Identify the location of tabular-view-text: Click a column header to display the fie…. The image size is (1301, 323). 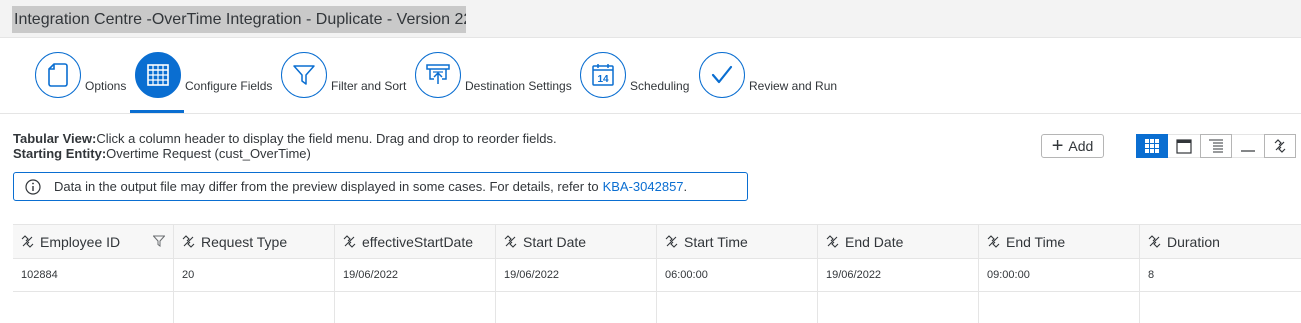
(326, 138).